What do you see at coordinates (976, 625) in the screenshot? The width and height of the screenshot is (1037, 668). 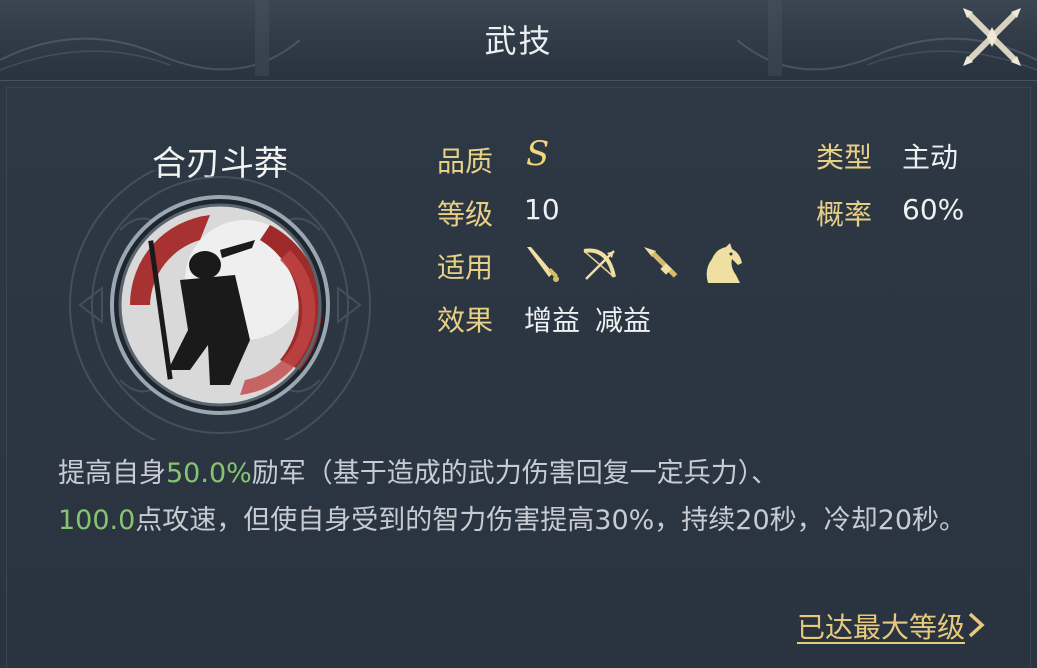 I see `chevron-right-icon` at bounding box center [976, 625].